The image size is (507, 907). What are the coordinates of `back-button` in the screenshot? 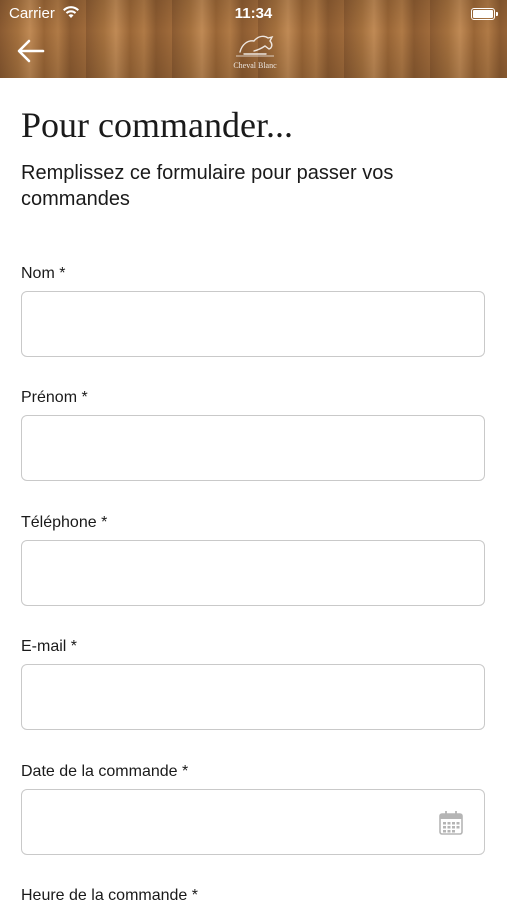 It's located at (33, 52).